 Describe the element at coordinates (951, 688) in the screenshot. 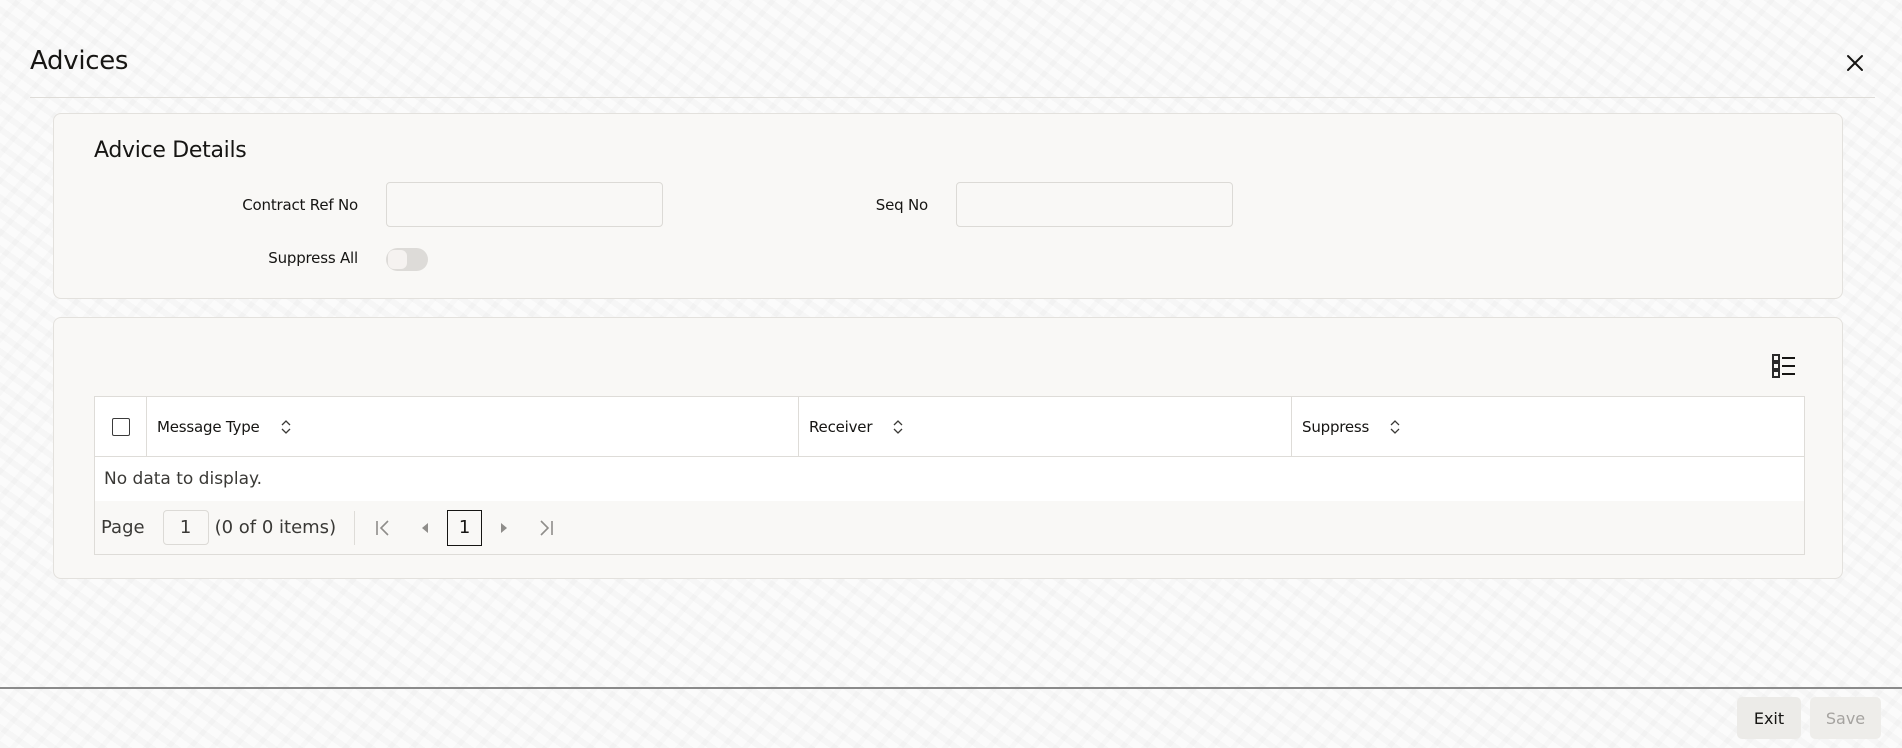

I see `footer-divider` at that location.